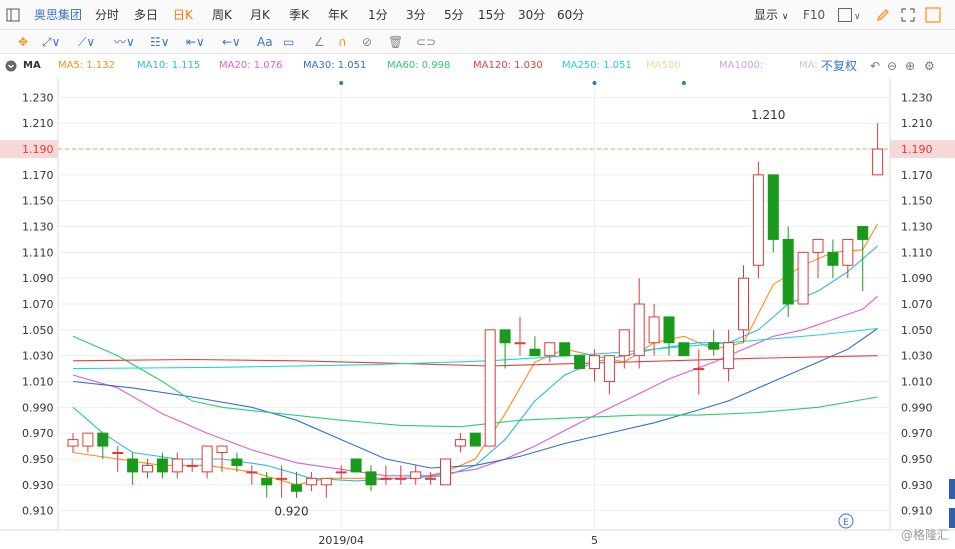 This screenshot has width=955, height=549. What do you see at coordinates (929, 66) in the screenshot?
I see `settings-icon: ⚙` at bounding box center [929, 66].